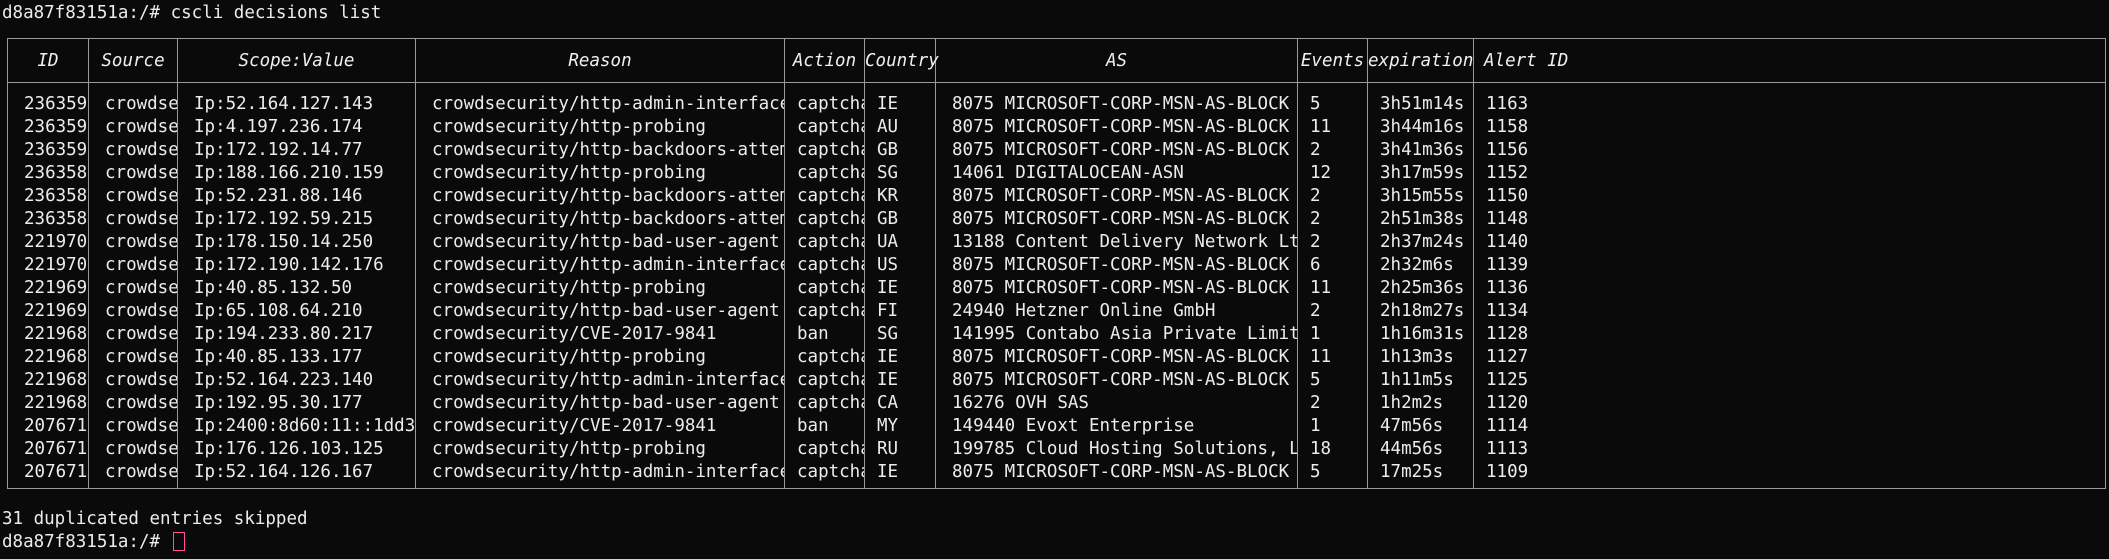 The height and width of the screenshot is (559, 2109). I want to click on cell-id: 2219689, so click(48, 334).